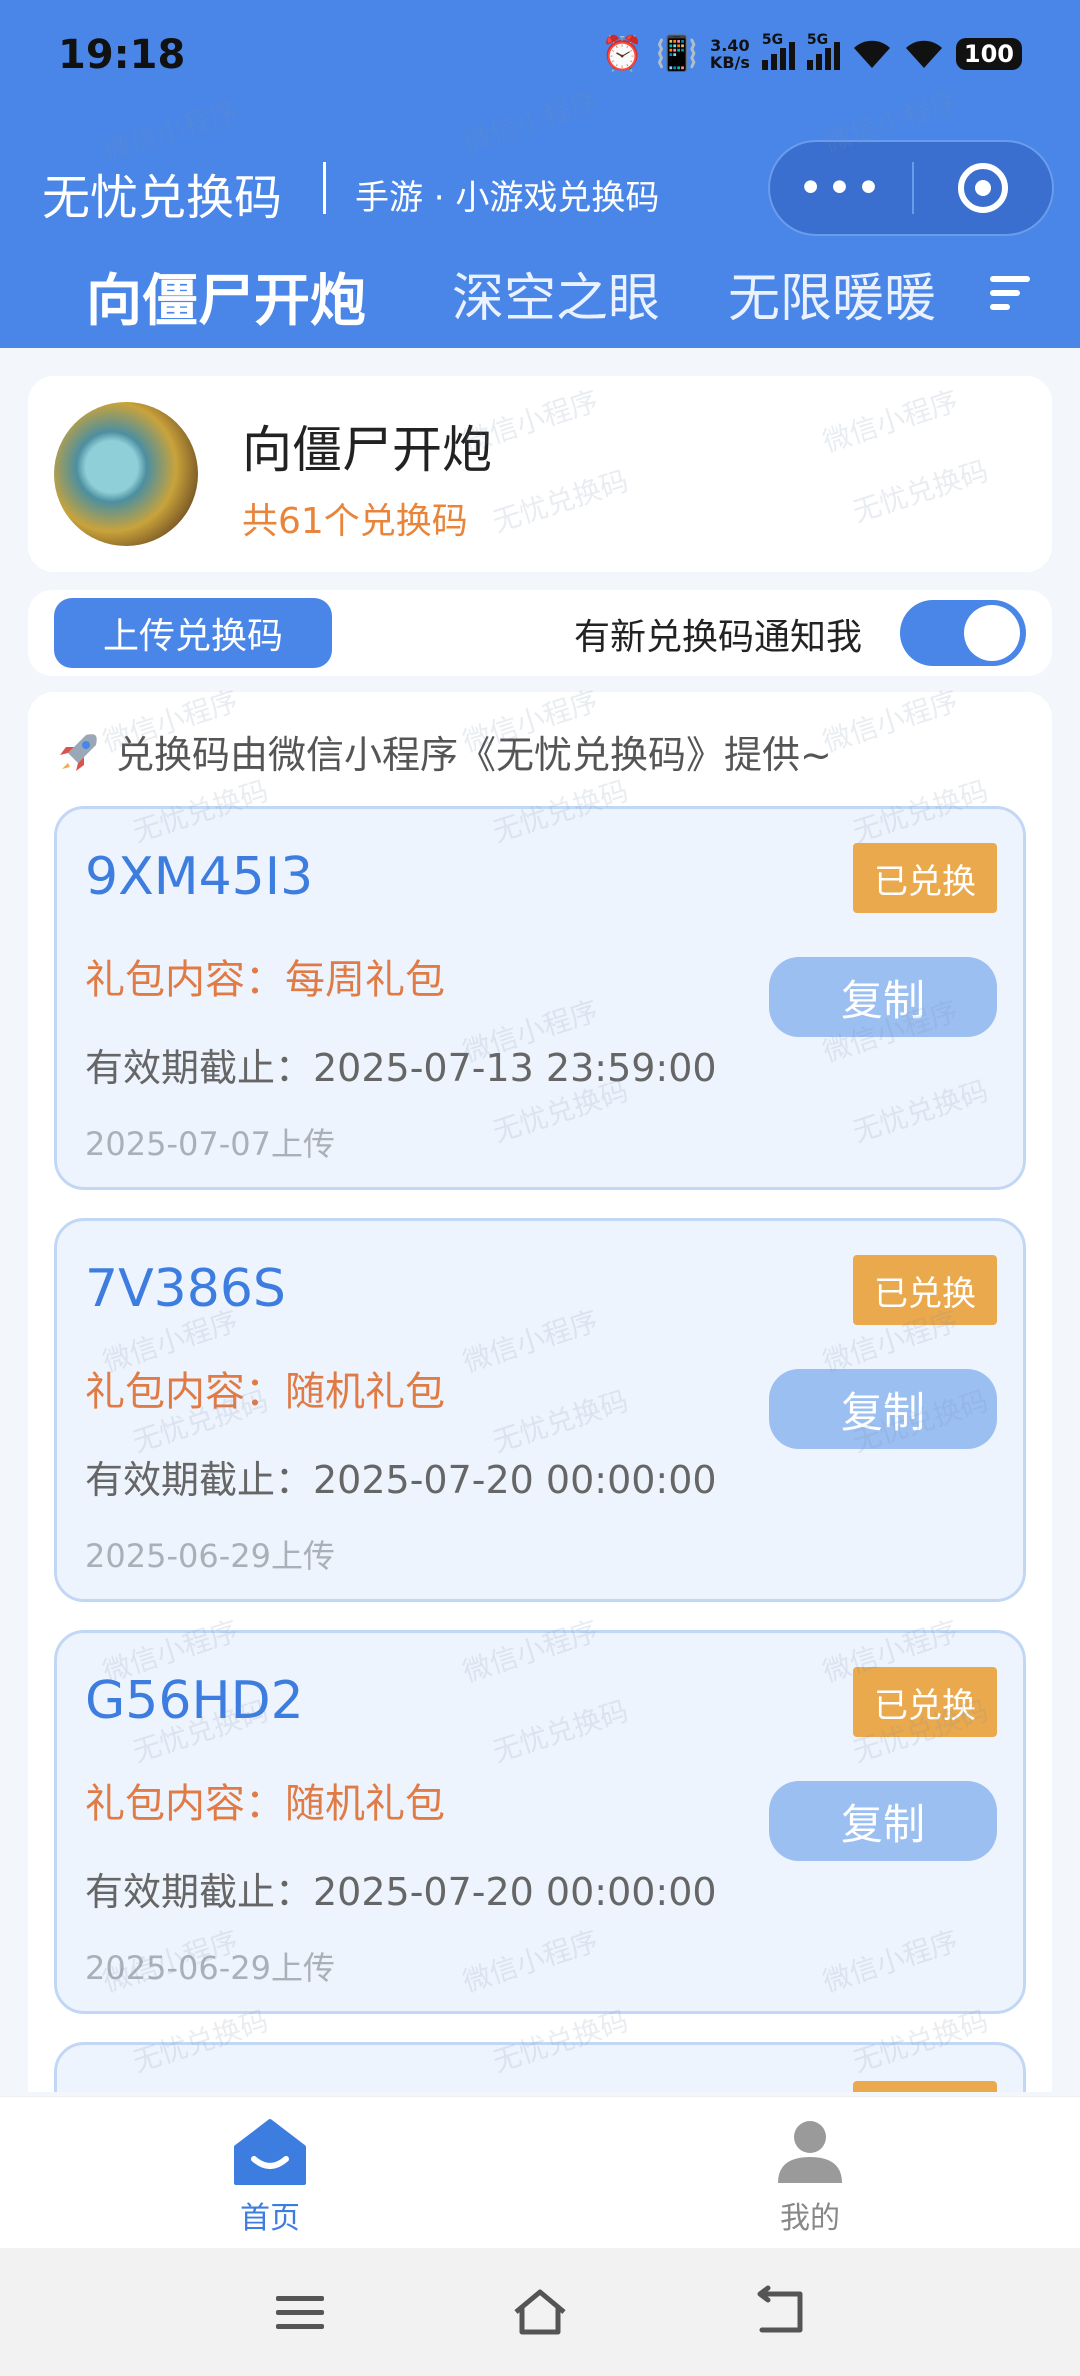 The image size is (1080, 2376). I want to click on nav-home: 首页, so click(270, 2177).